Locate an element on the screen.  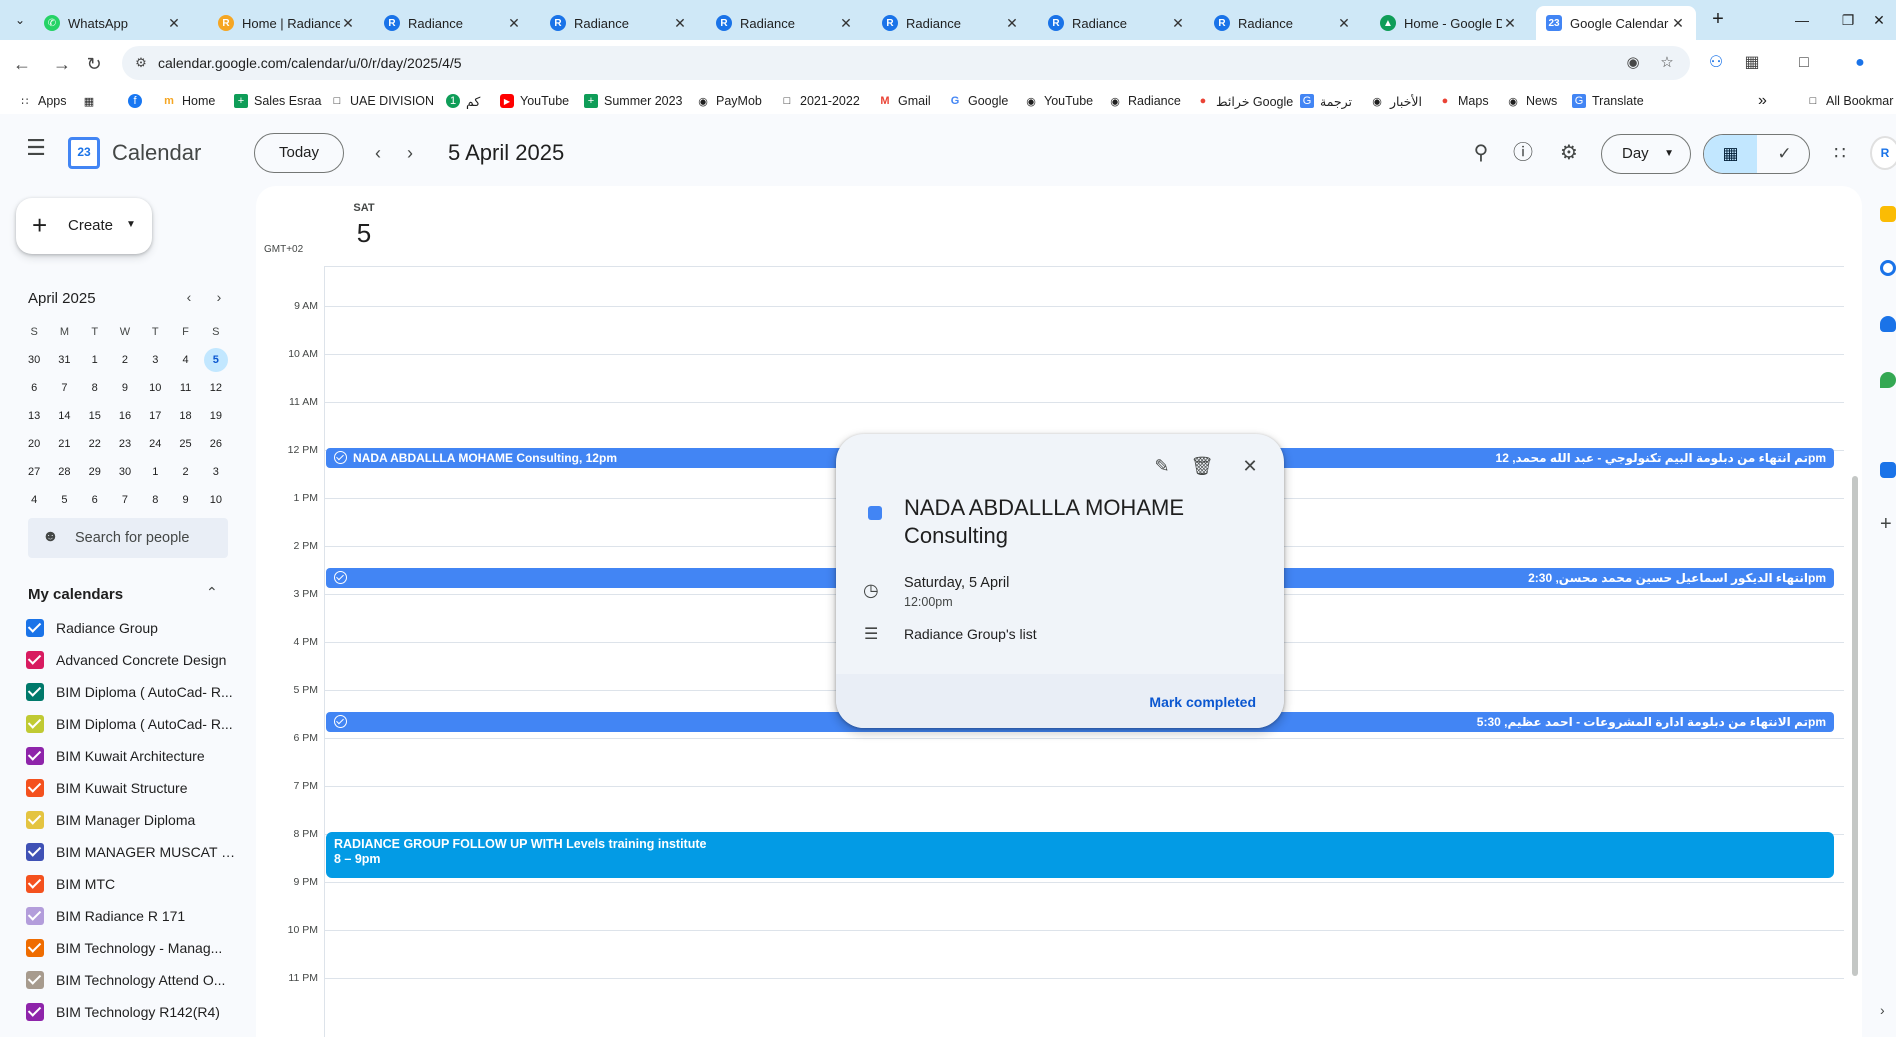
bookmark-google: G Google is located at coordinates (978, 101).